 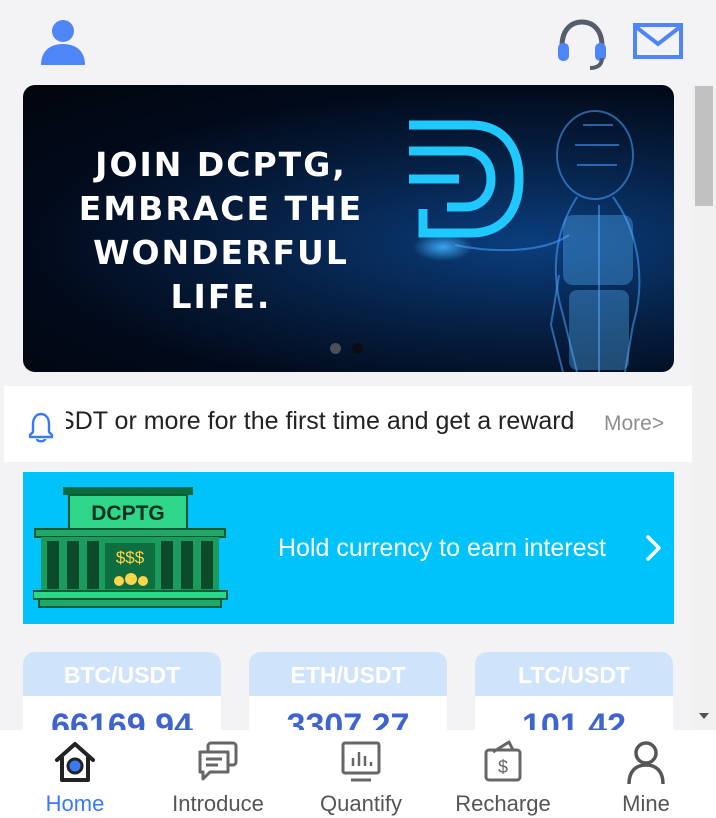 I want to click on nav-home: Home, so click(x=75, y=774).